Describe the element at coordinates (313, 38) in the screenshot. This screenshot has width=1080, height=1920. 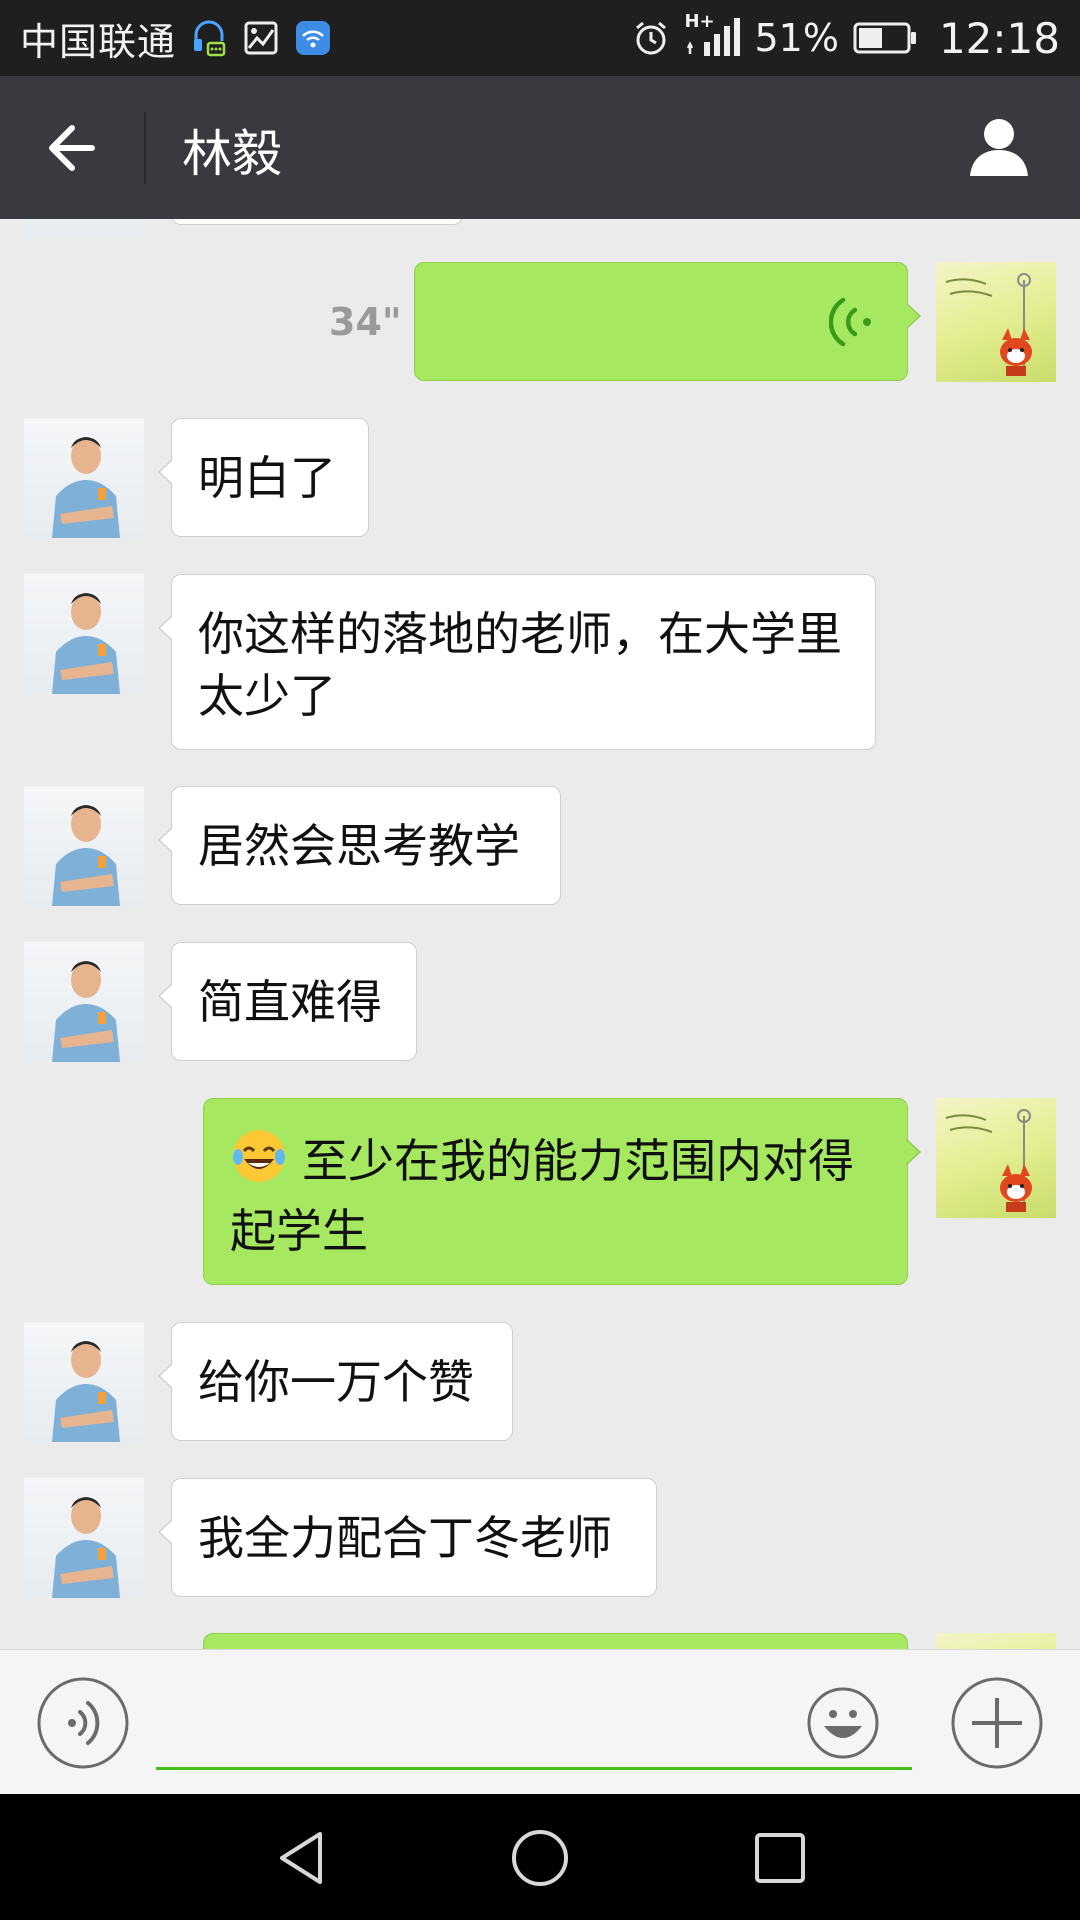
I see `wifi-icon` at that location.